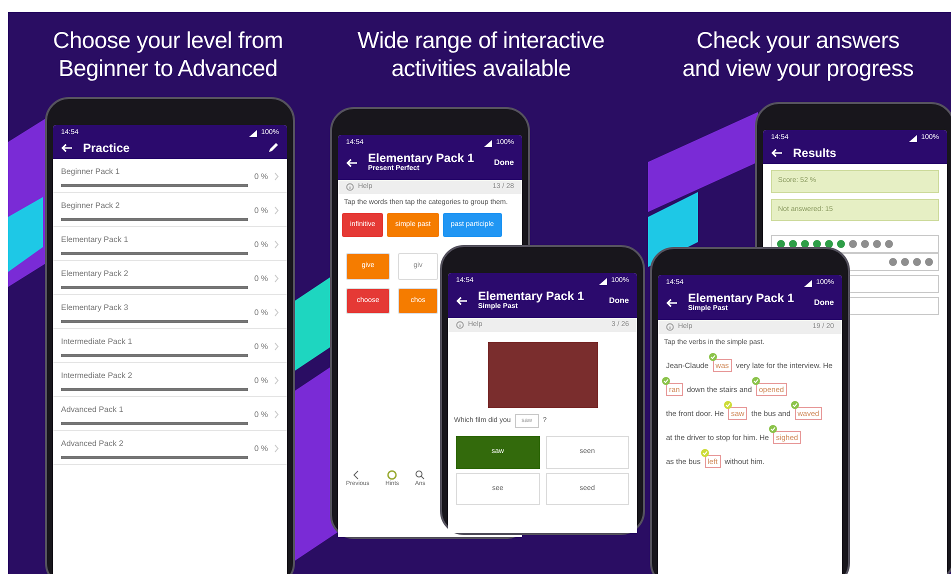 This screenshot has height=574, width=951. Describe the element at coordinates (97, 376) in the screenshot. I see `pack-name: Intermediate Pack 2` at that location.